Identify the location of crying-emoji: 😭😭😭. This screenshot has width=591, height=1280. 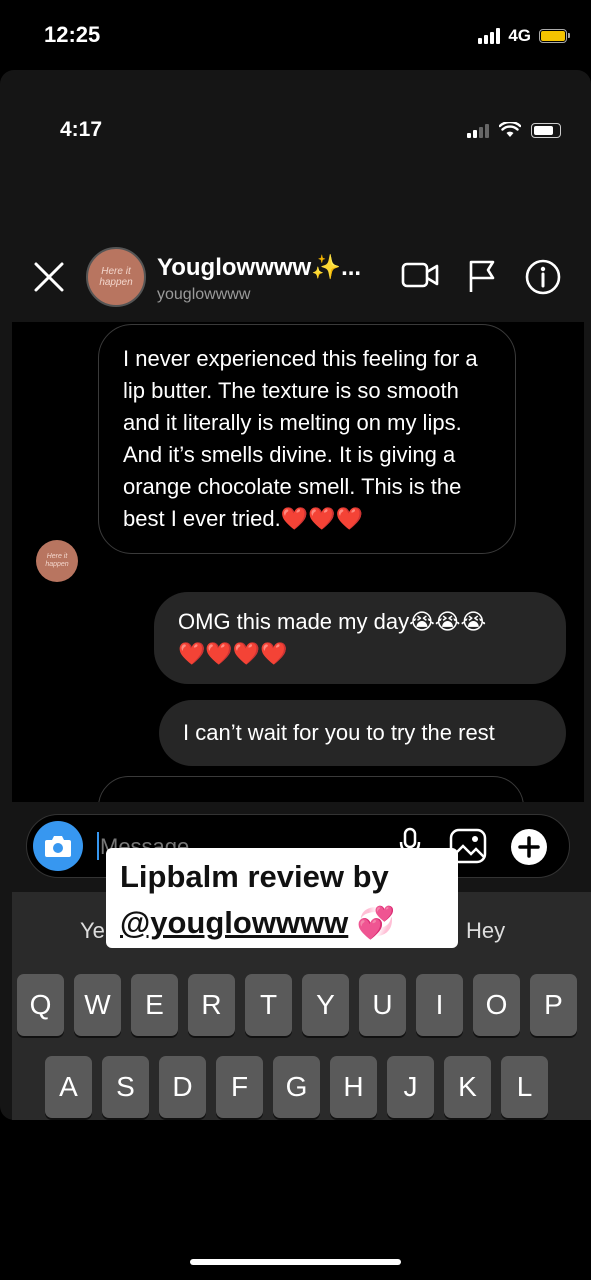
(448, 621).